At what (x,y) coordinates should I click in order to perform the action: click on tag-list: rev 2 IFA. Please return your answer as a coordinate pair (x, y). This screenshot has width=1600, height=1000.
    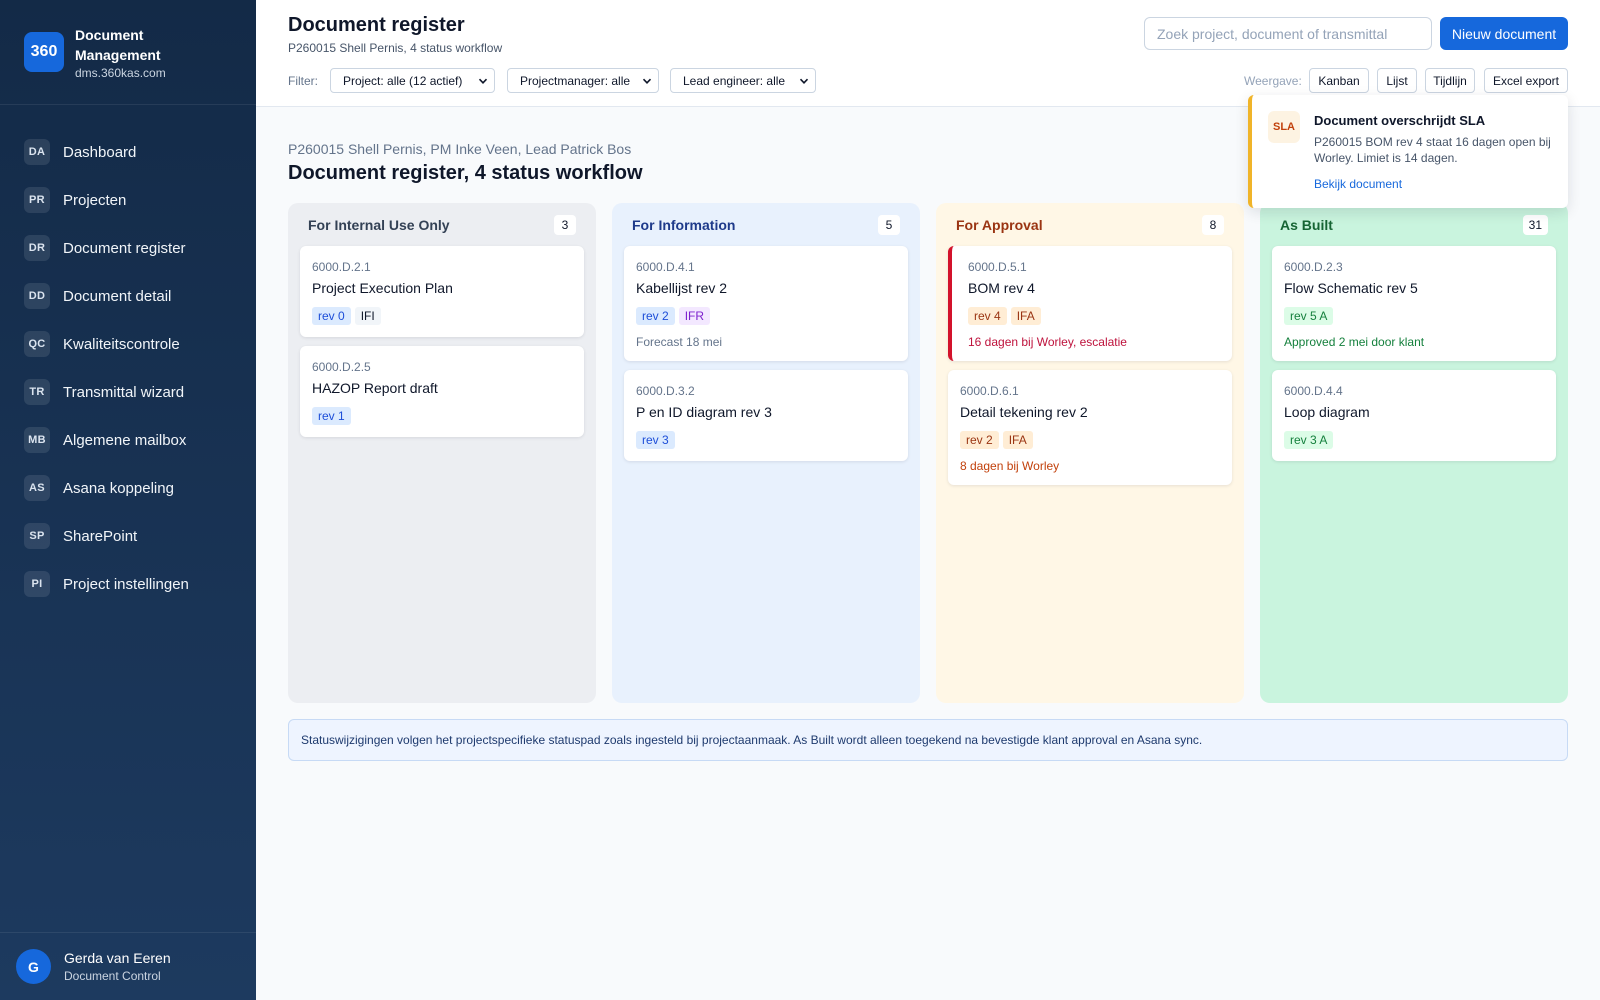
    Looking at the image, I should click on (998, 440).